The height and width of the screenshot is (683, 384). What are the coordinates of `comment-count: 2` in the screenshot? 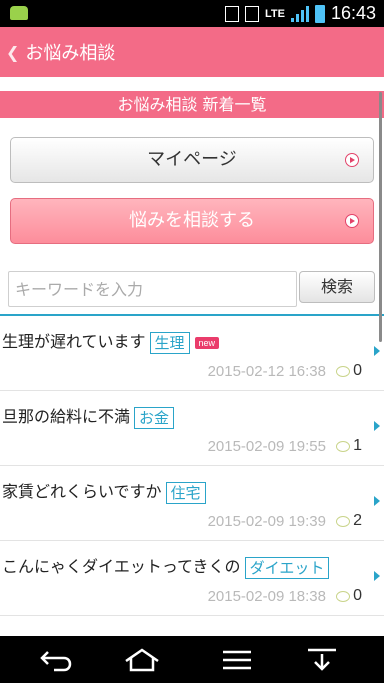 It's located at (357, 520).